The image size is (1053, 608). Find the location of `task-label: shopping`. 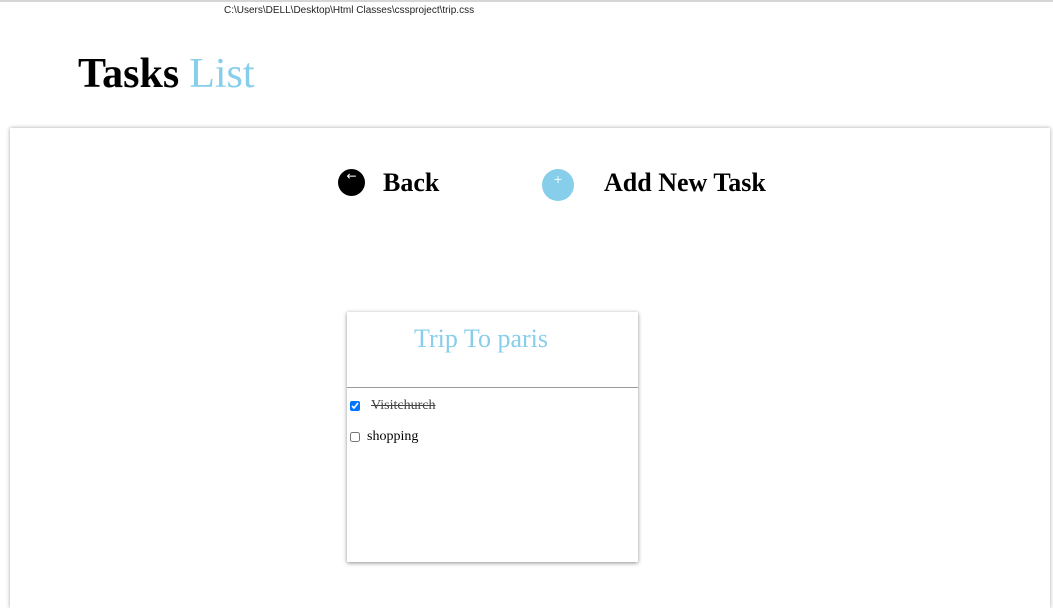

task-label: shopping is located at coordinates (393, 436).